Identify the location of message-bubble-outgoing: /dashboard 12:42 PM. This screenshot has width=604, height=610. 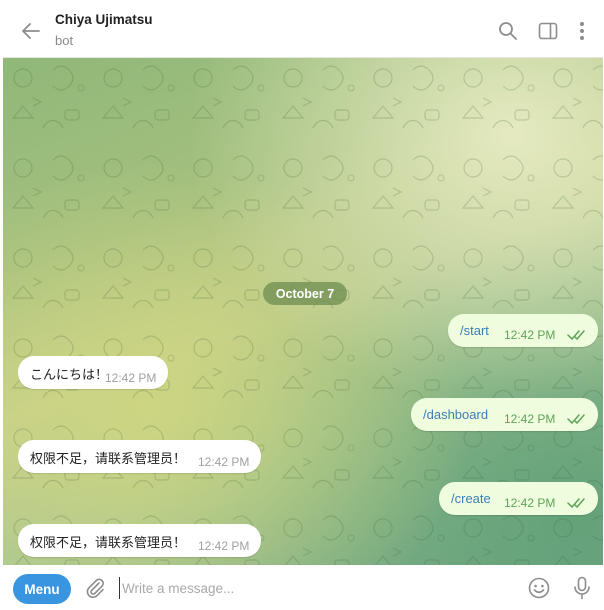
(504, 414).